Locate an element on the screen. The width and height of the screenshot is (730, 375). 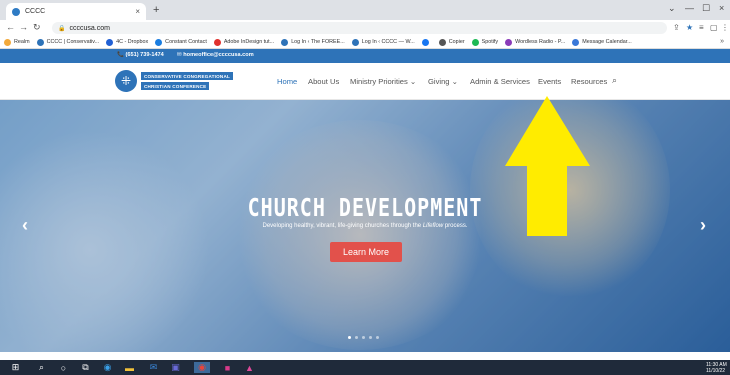
annotation-arrow-icon is located at coordinates (547, 166).